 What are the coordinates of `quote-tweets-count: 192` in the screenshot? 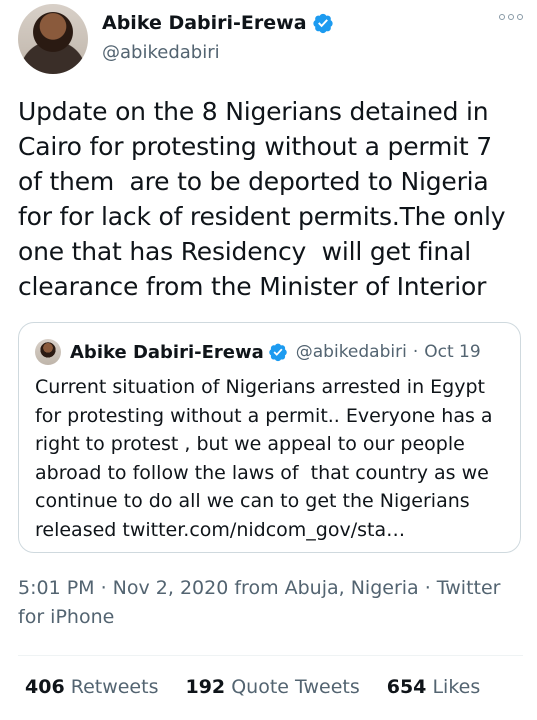 It's located at (205, 687).